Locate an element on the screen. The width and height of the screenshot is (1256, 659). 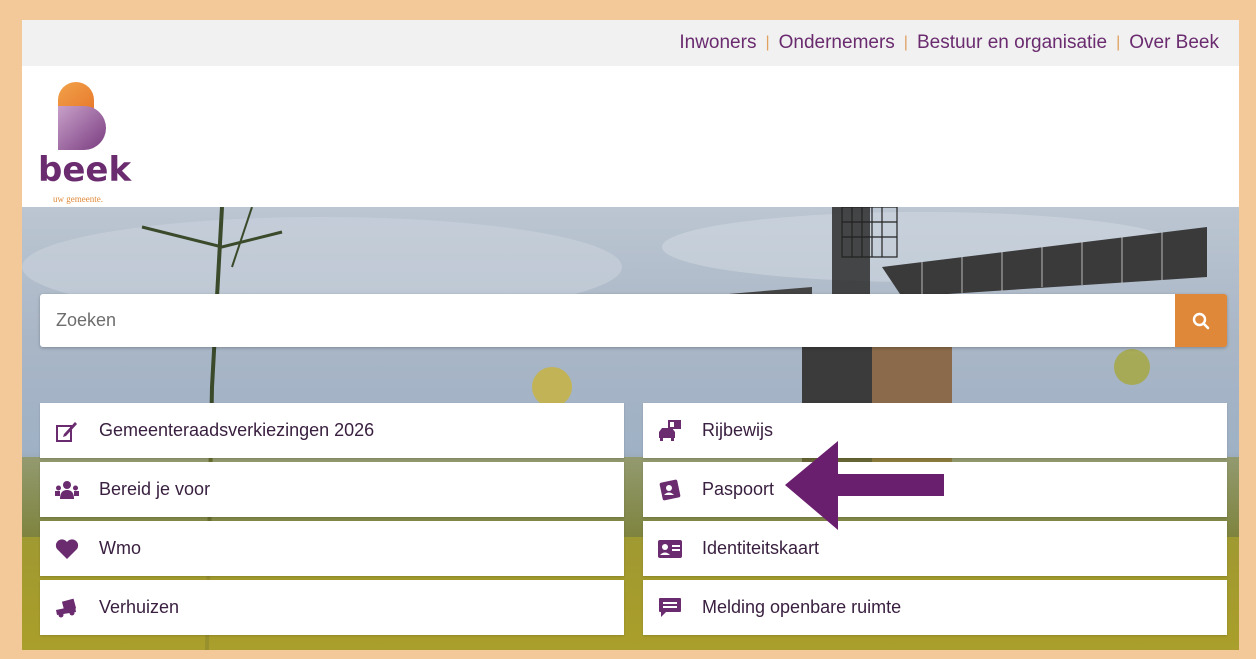
people-icon is located at coordinates (67, 490).